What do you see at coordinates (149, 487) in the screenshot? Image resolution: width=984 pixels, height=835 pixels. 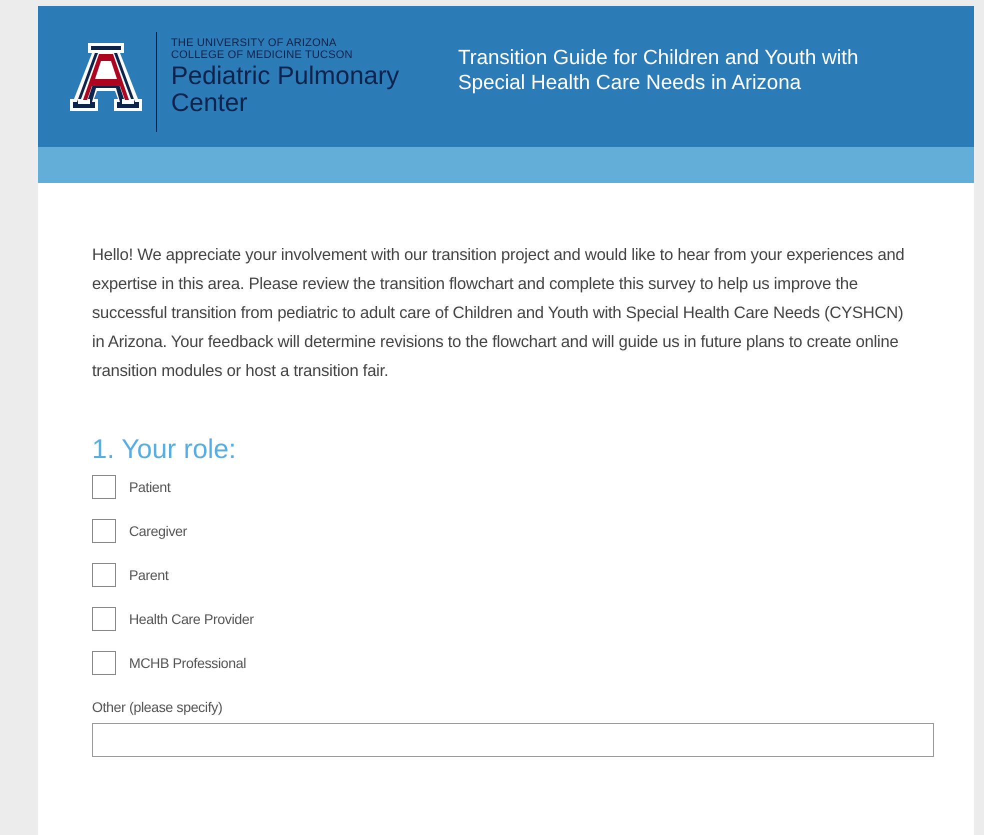 I see `option-label: Patient` at bounding box center [149, 487].